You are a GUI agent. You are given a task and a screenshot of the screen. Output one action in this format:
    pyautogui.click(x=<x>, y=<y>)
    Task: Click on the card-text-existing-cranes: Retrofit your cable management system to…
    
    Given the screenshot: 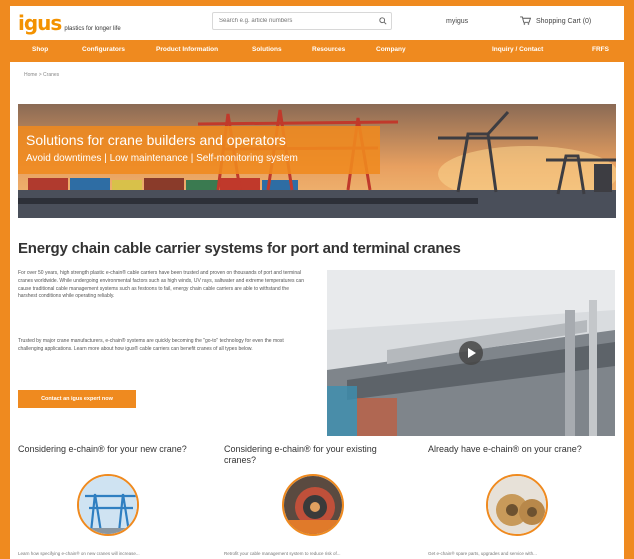 What is the action you would take?
    pyautogui.click(x=282, y=553)
    